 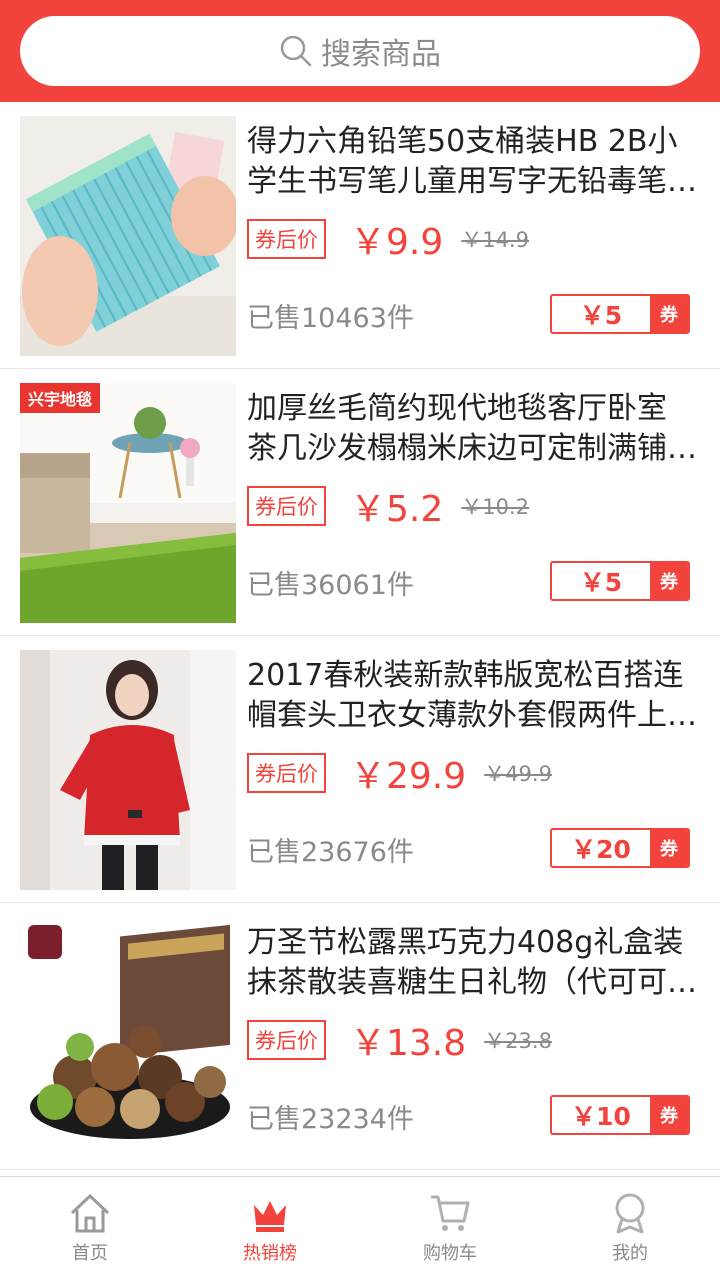 I want to click on coupon-button: ￥20 券, so click(x=620, y=848).